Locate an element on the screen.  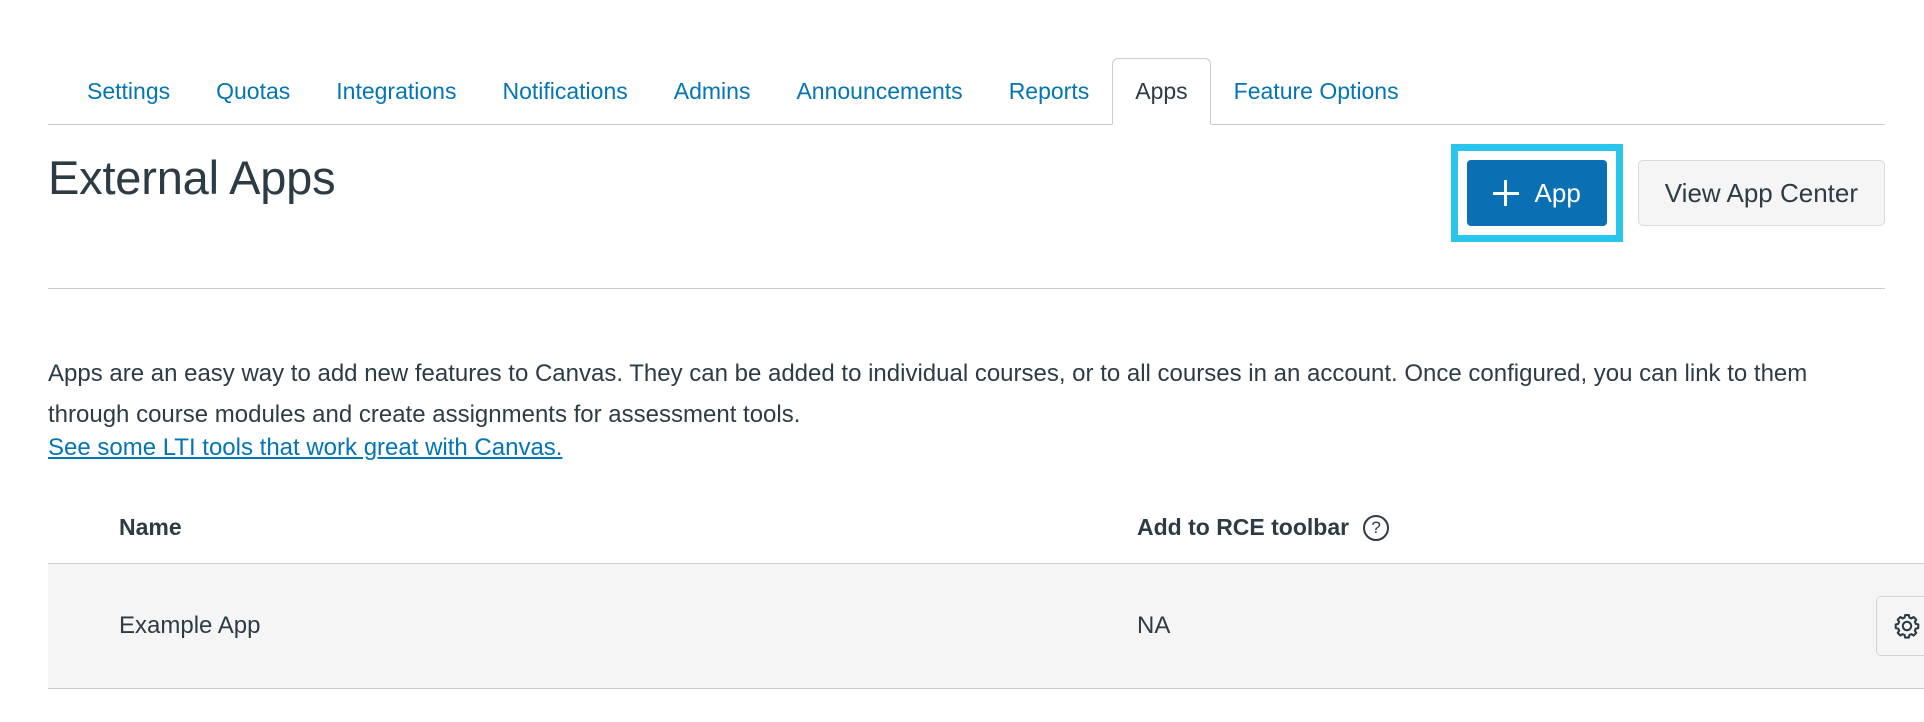
tab-label: Integrations is located at coordinates (396, 91).